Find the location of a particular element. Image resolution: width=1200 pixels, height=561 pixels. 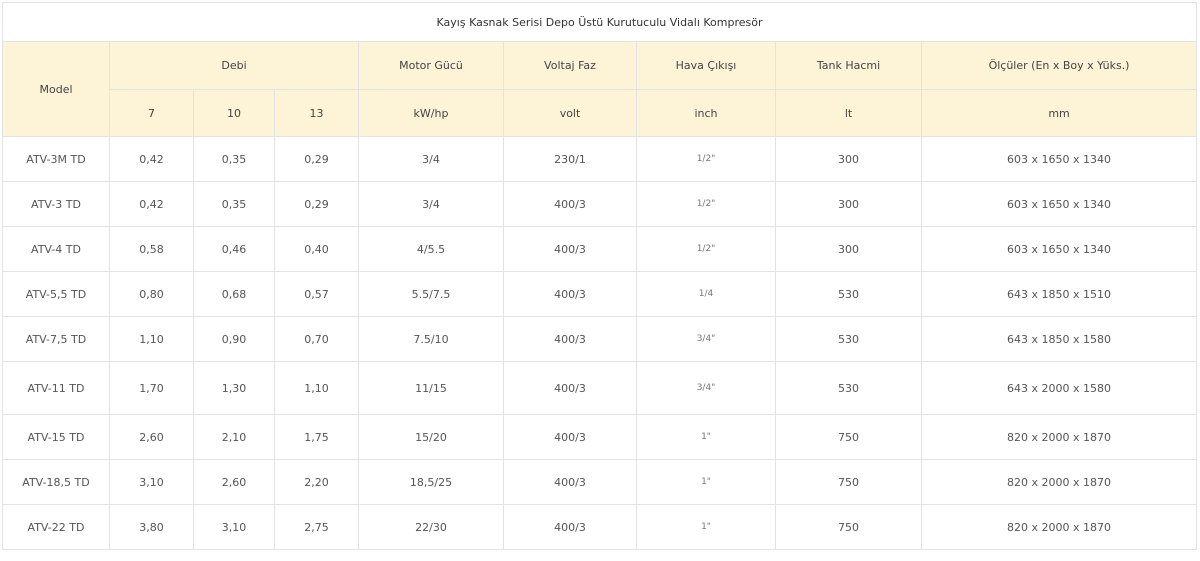

cell-model: ATV-15 TD is located at coordinates (56, 437).